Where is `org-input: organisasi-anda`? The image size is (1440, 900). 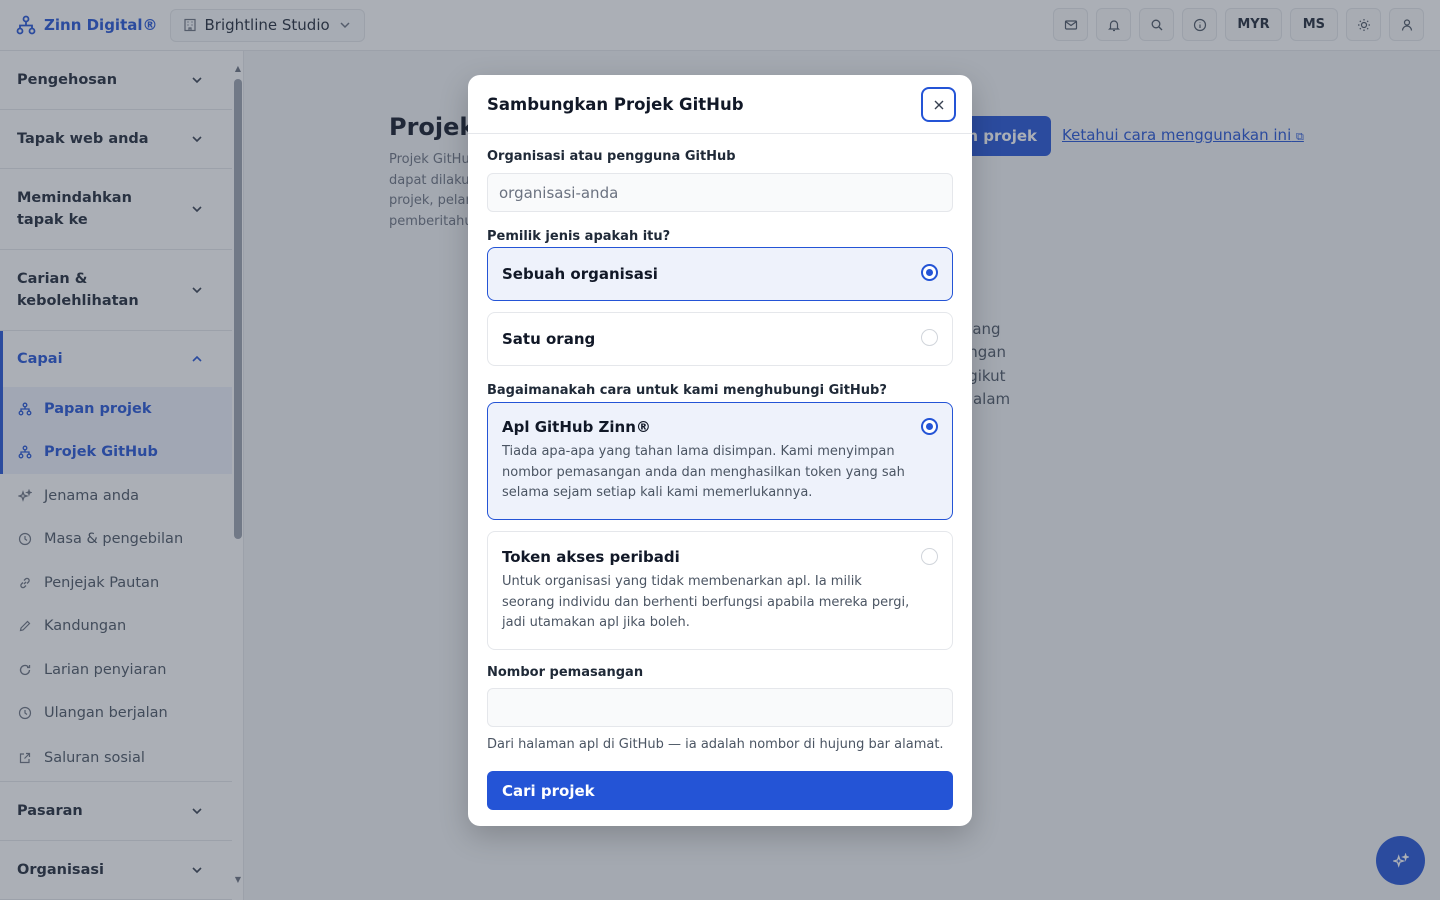
org-input: organisasi-anda is located at coordinates (720, 192).